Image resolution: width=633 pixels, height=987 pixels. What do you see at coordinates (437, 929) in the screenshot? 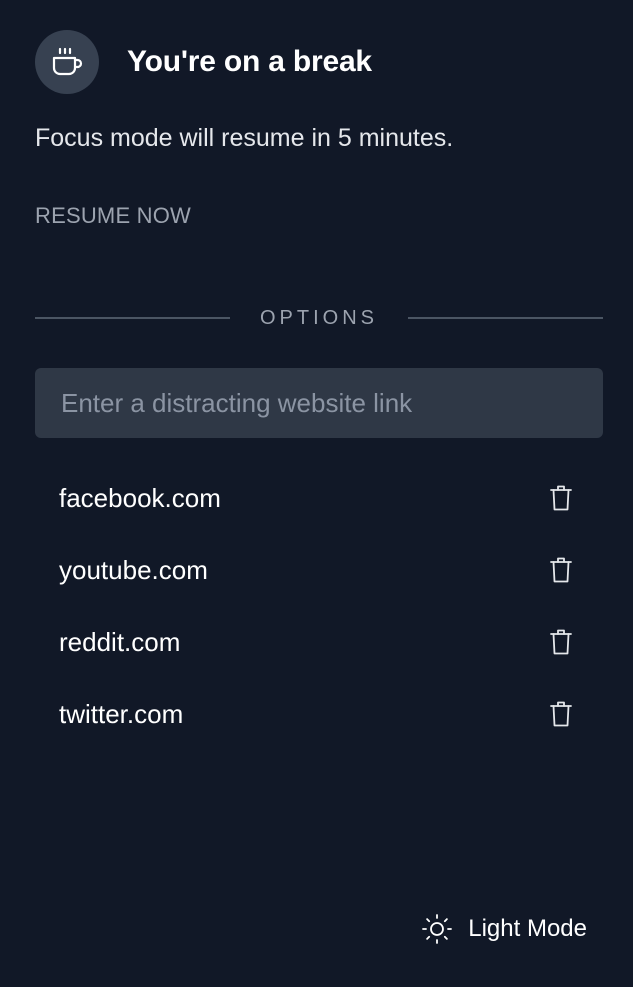
I see `sun-icon` at bounding box center [437, 929].